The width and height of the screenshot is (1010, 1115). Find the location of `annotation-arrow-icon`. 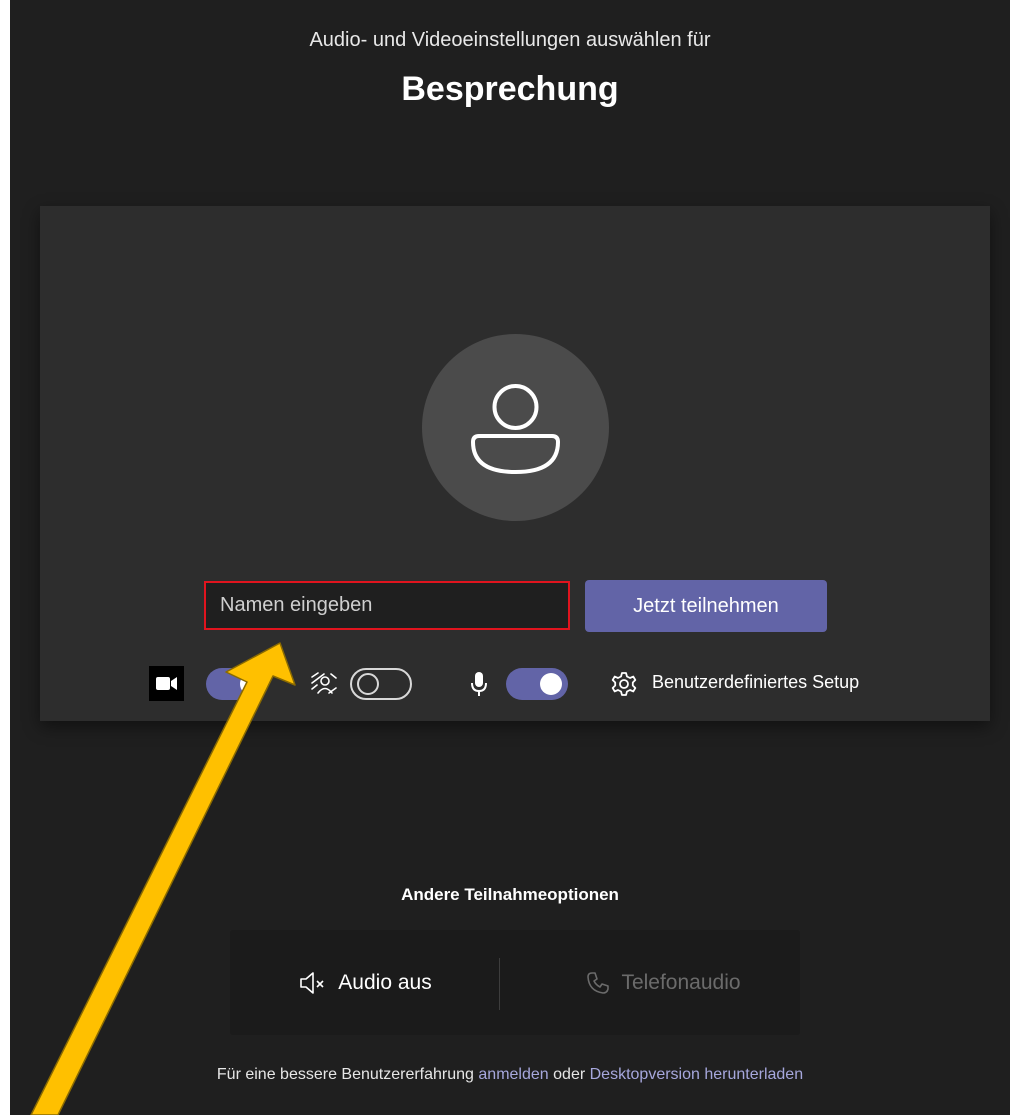

annotation-arrow-icon is located at coordinates (163, 878).